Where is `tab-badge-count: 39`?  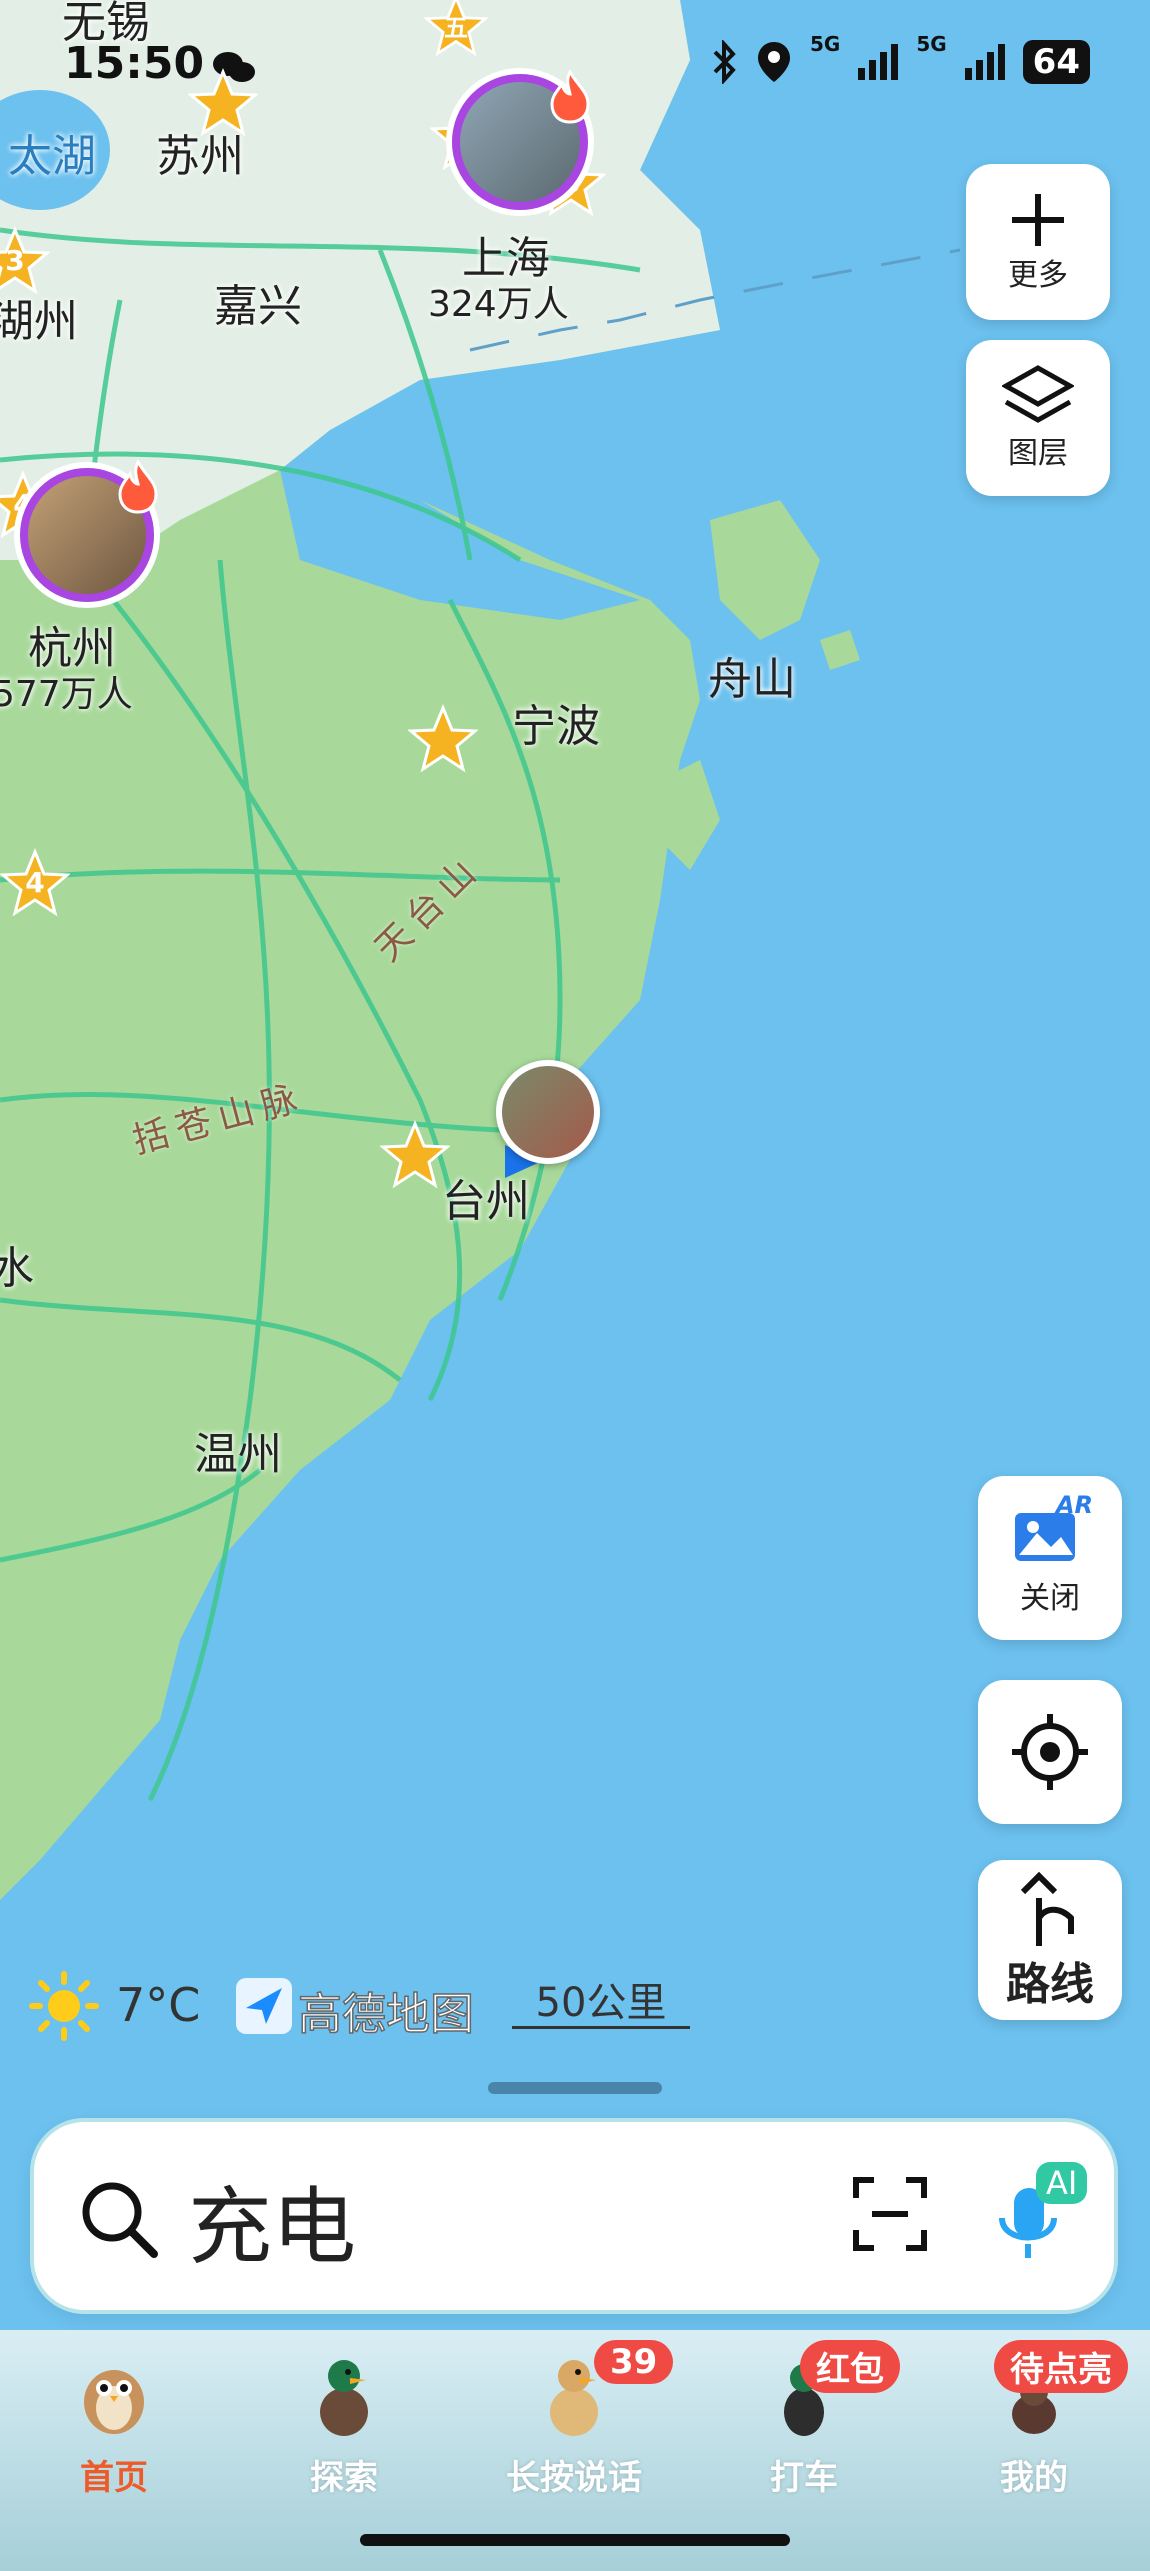
tab-badge-count: 39 is located at coordinates (634, 2362).